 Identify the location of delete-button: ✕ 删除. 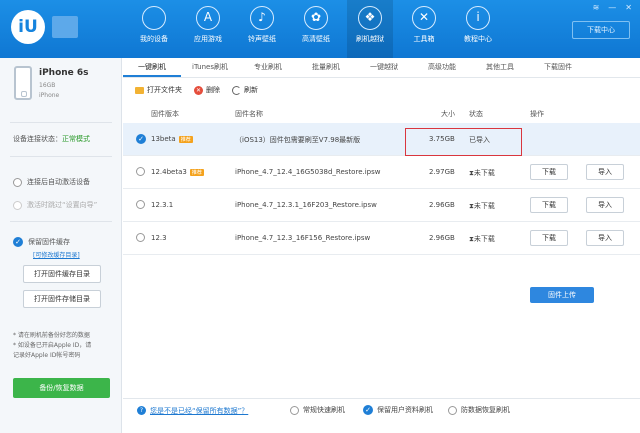
(207, 90).